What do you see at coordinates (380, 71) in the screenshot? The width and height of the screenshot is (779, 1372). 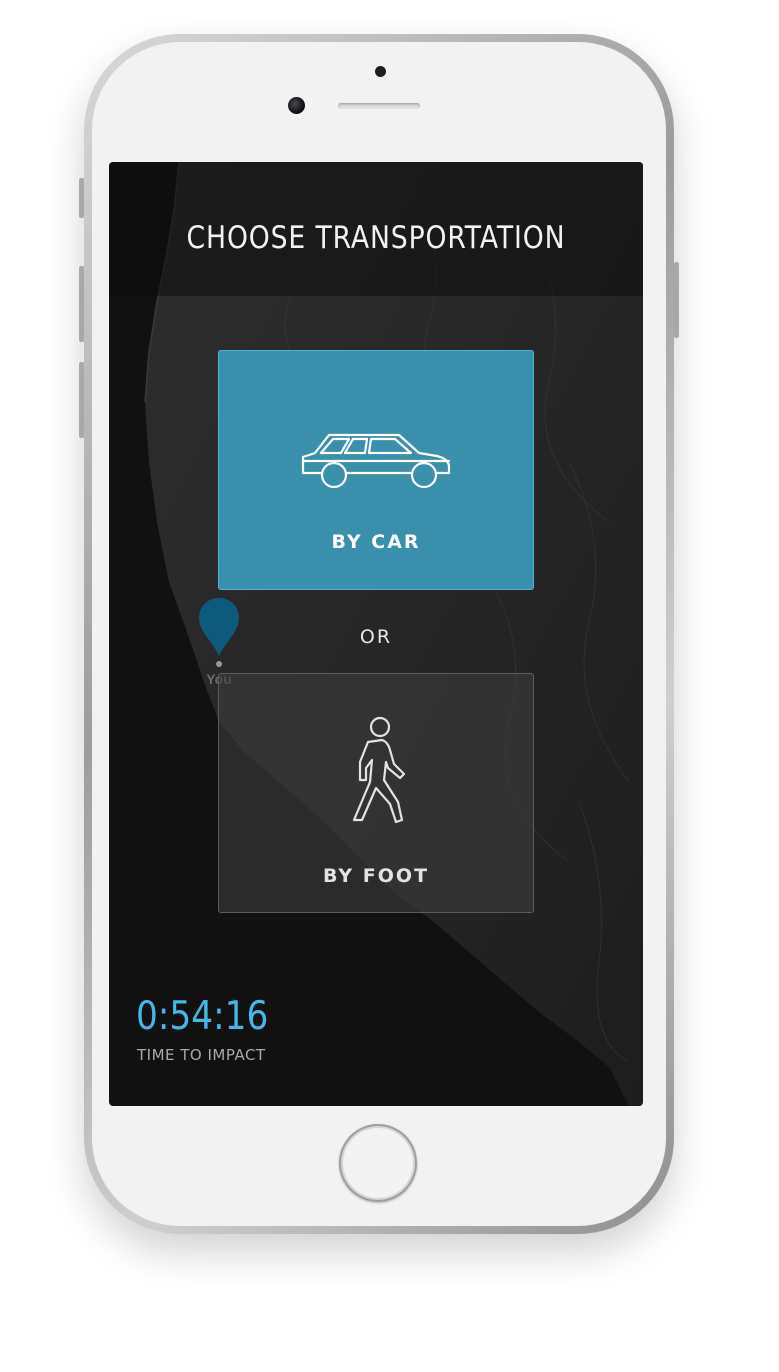 I see `proximity-sensor` at bounding box center [380, 71].